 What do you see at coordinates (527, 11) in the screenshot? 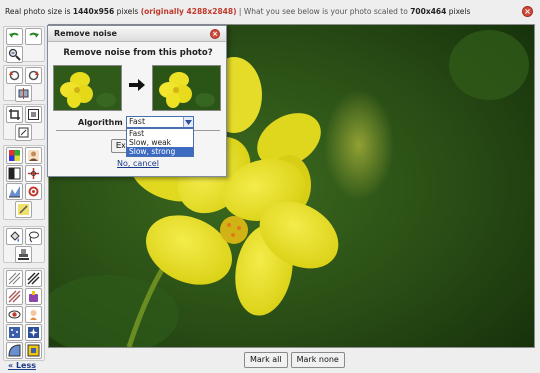
I see `close-icon: ×` at bounding box center [527, 11].